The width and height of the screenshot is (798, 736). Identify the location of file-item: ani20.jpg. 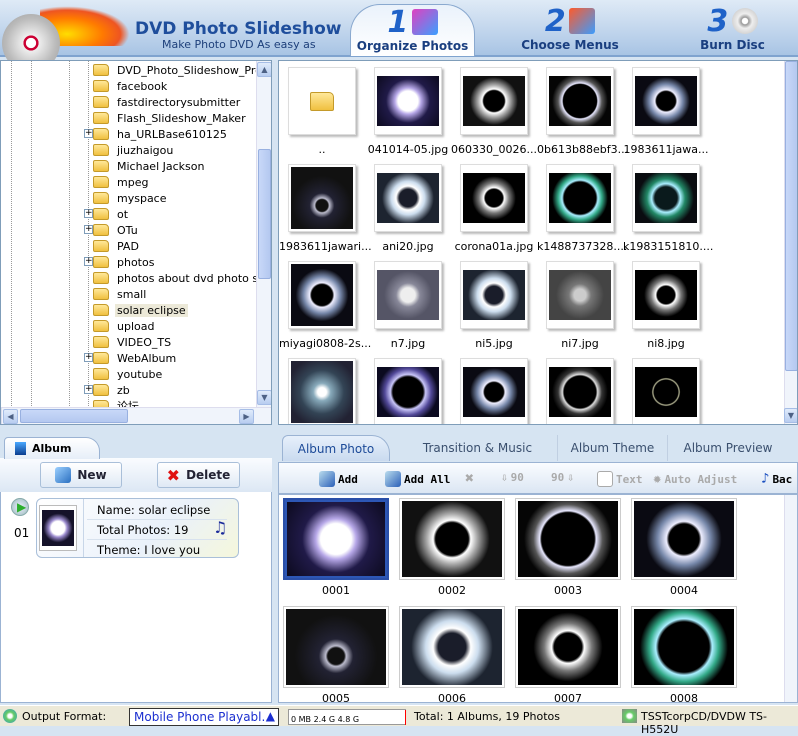
(408, 208).